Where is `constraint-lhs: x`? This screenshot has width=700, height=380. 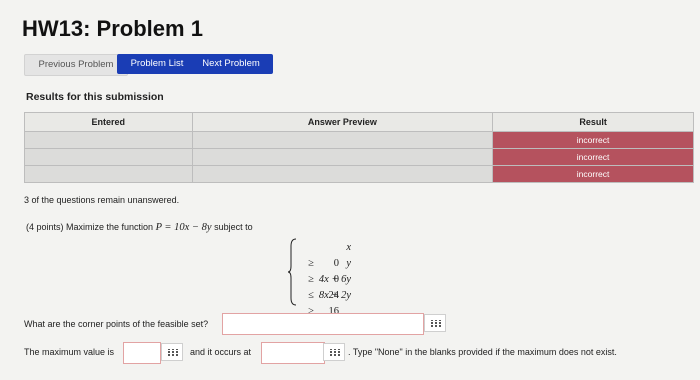 constraint-lhs: x is located at coordinates (348, 247).